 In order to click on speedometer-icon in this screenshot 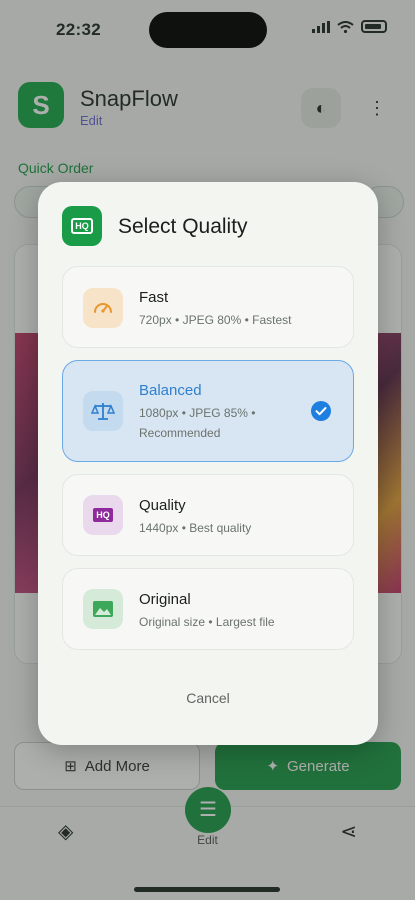, I will do `click(103, 308)`.